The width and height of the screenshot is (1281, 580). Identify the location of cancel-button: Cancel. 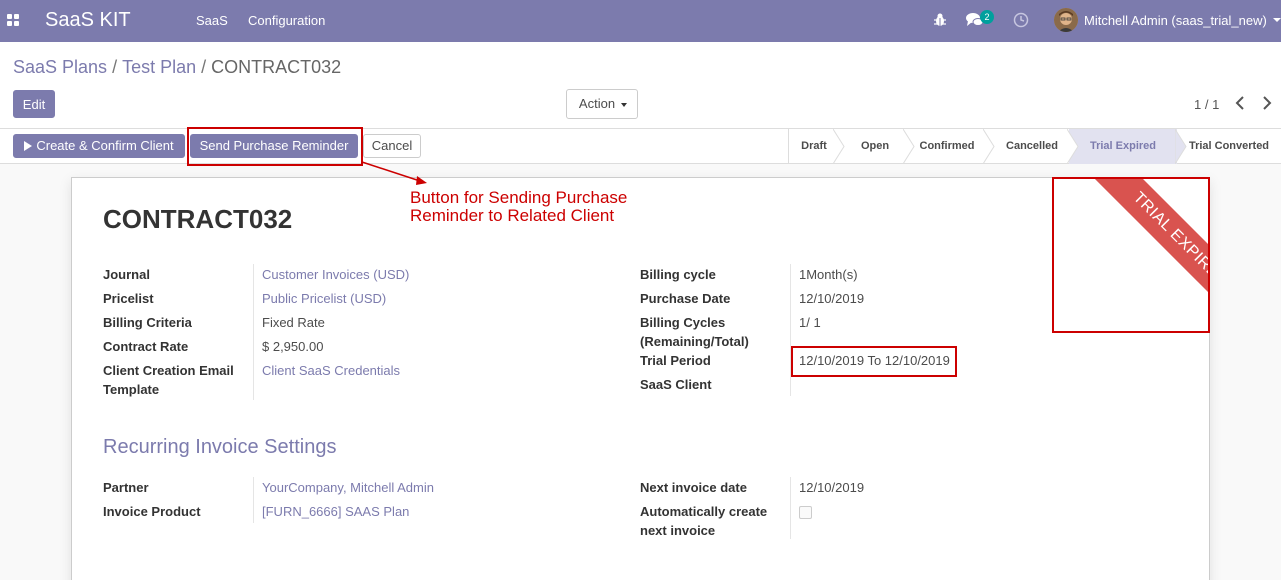
(392, 146).